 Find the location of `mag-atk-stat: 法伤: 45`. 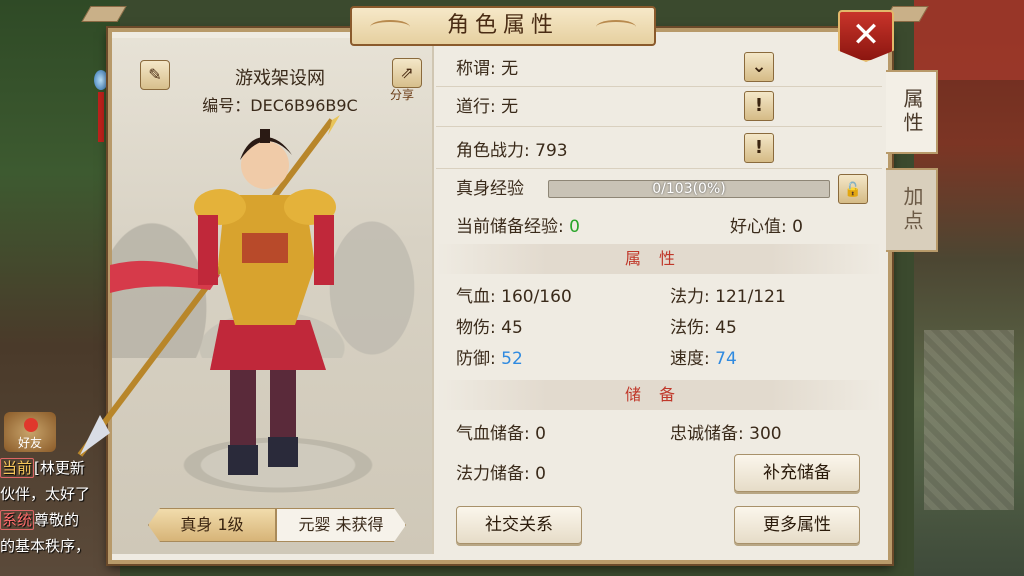

mag-atk-stat: 法伤: 45 is located at coordinates (703, 328).